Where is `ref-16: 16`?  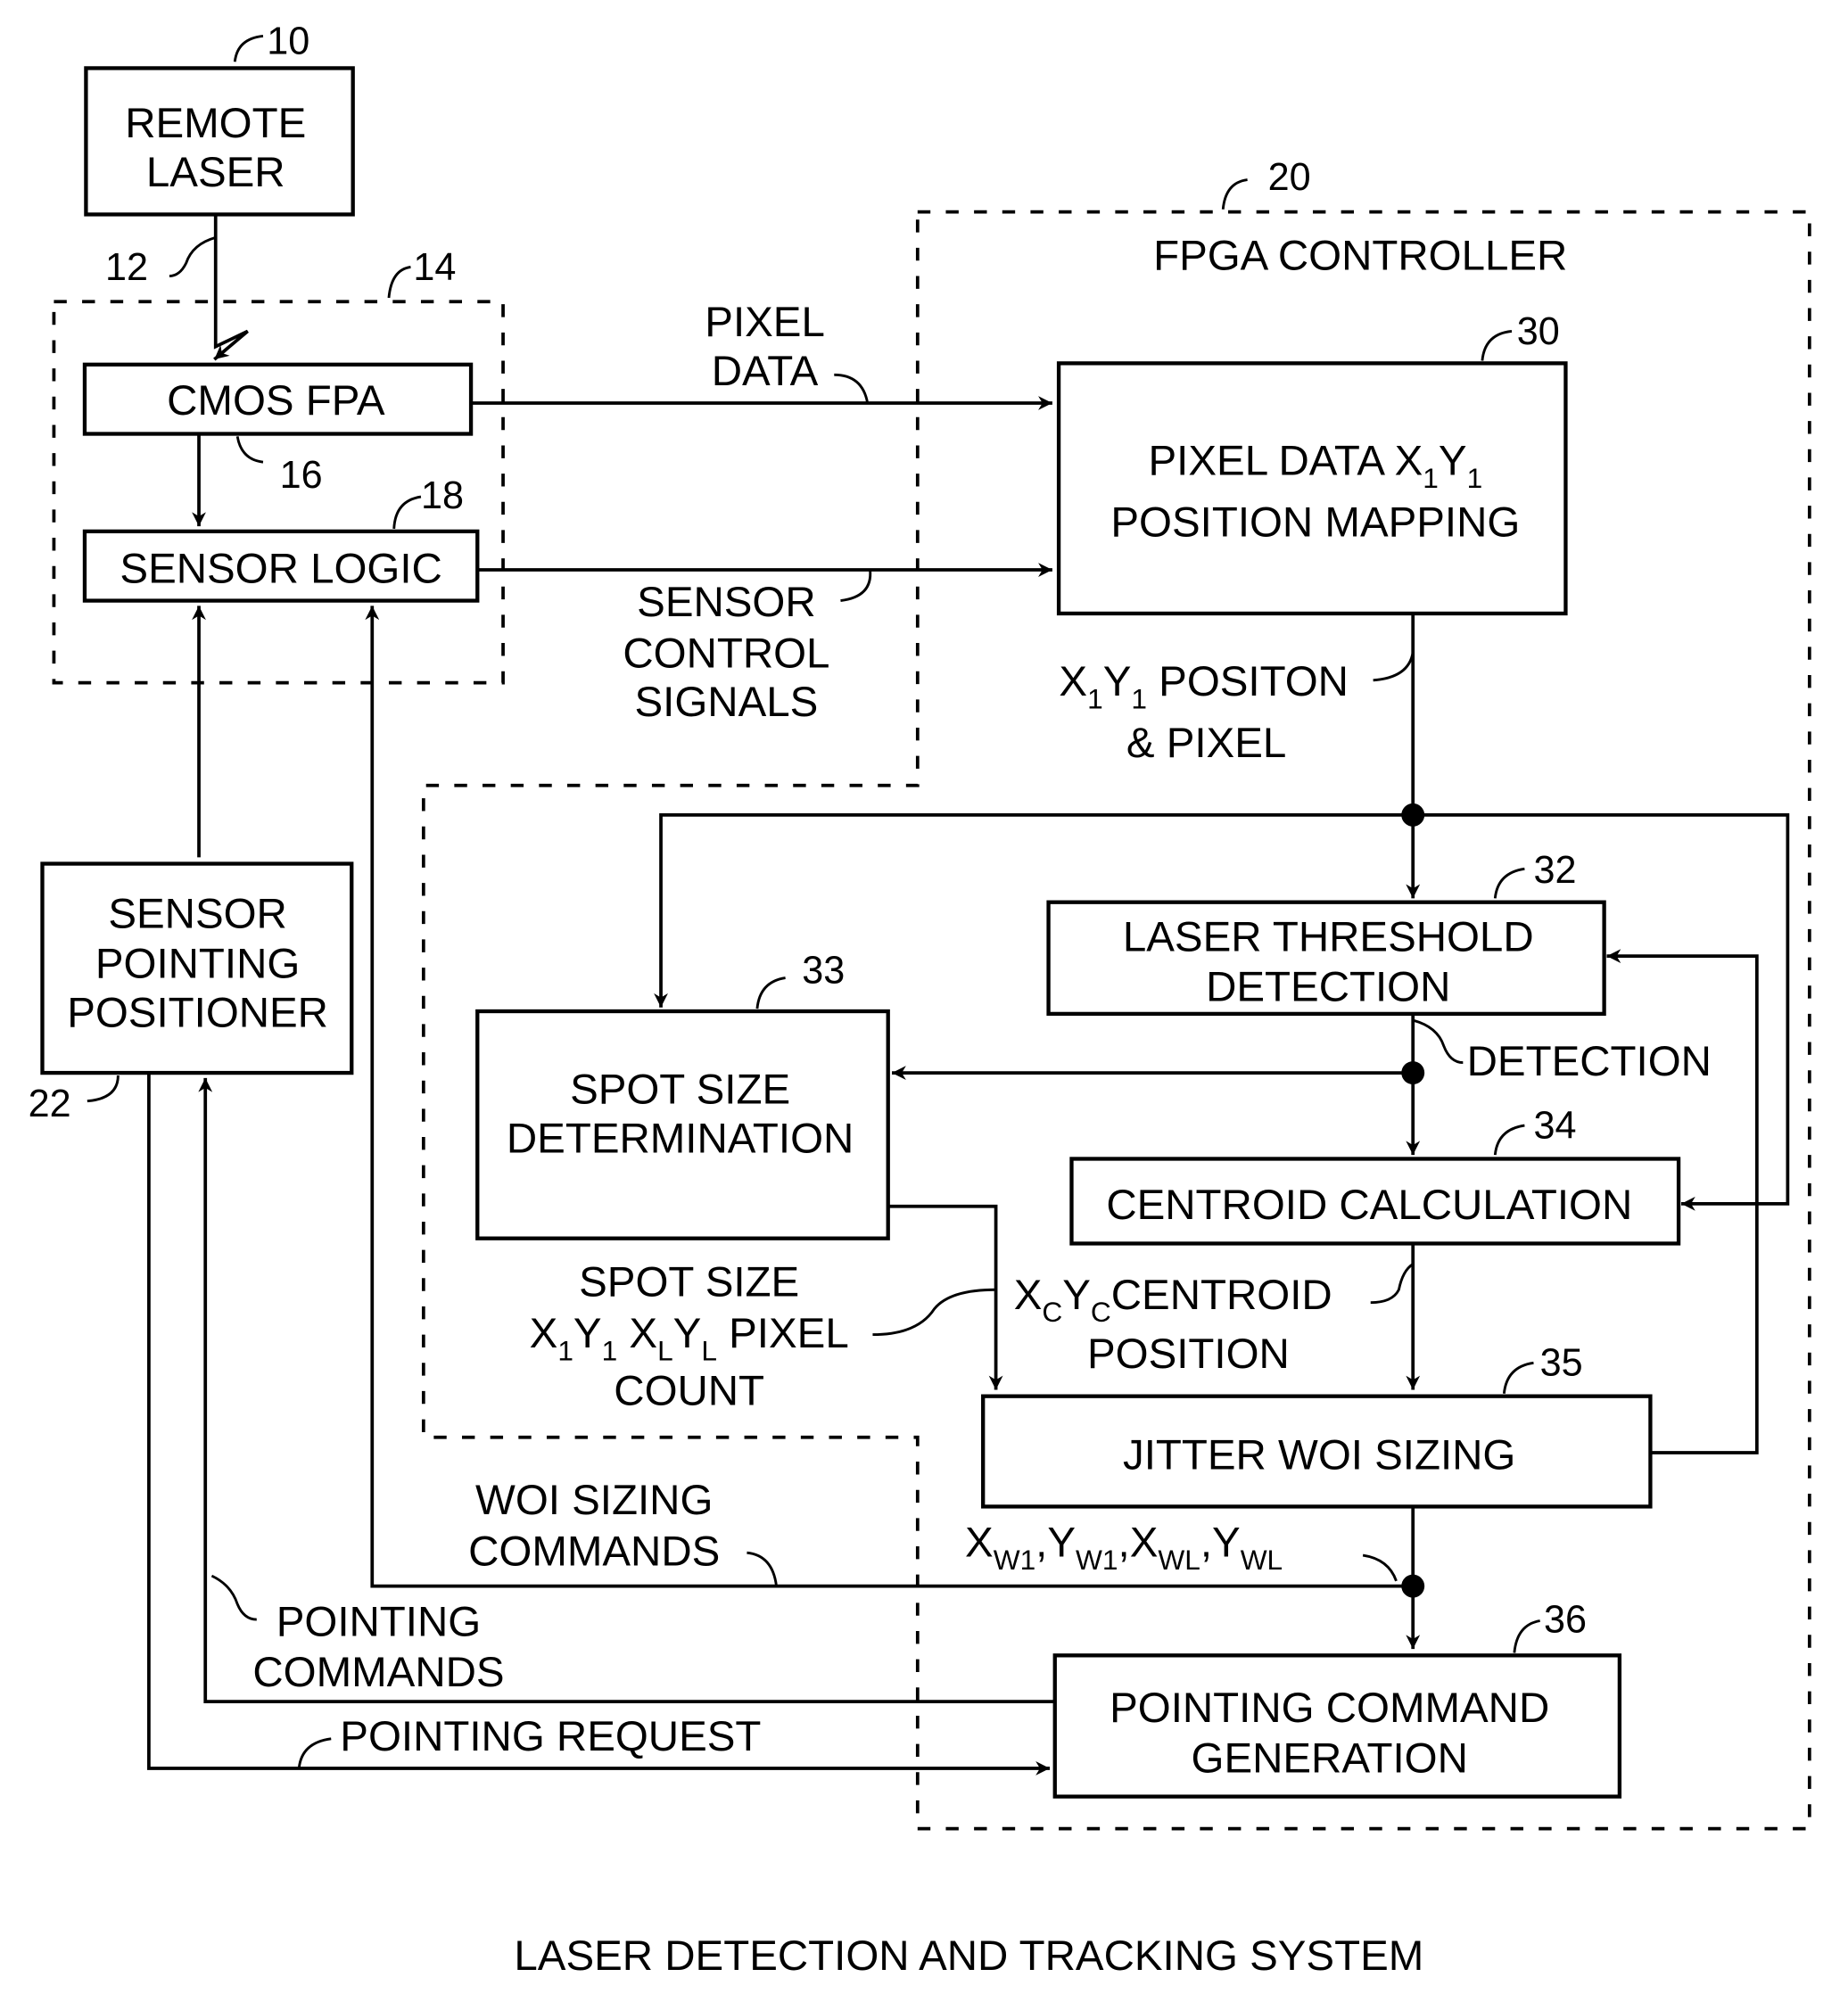 ref-16: 16 is located at coordinates (301, 475).